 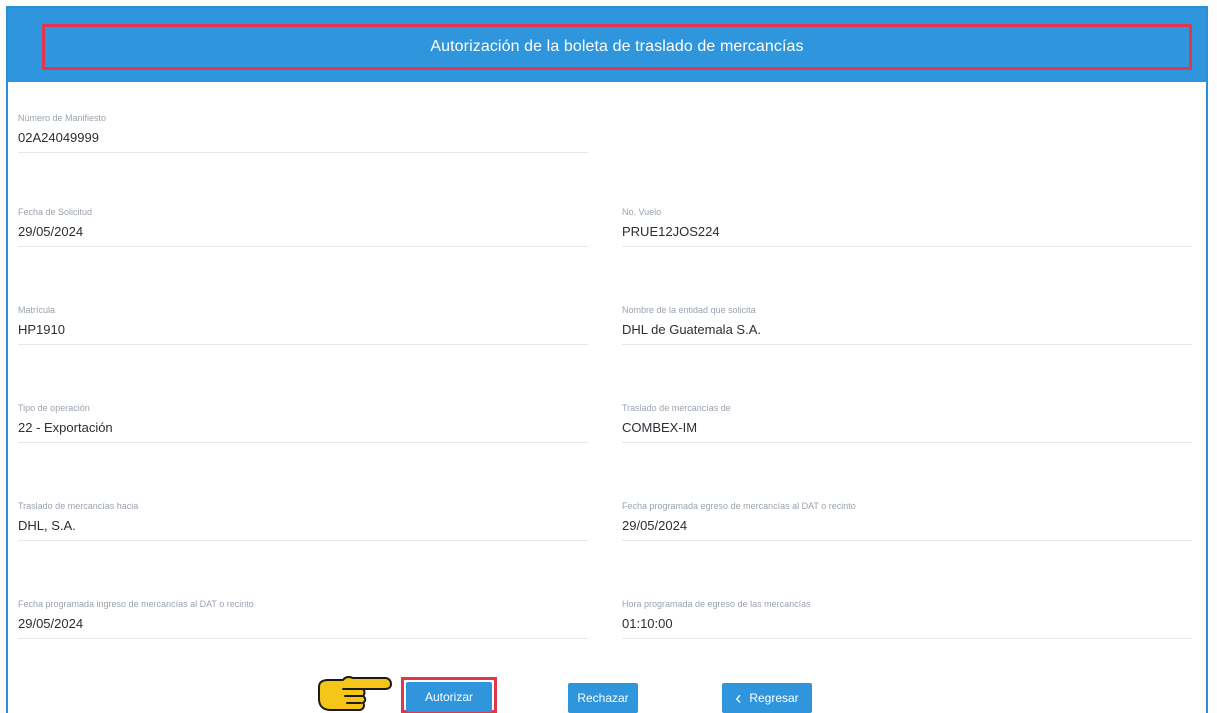 What do you see at coordinates (41, 329) in the screenshot?
I see `field-value: HP1910` at bounding box center [41, 329].